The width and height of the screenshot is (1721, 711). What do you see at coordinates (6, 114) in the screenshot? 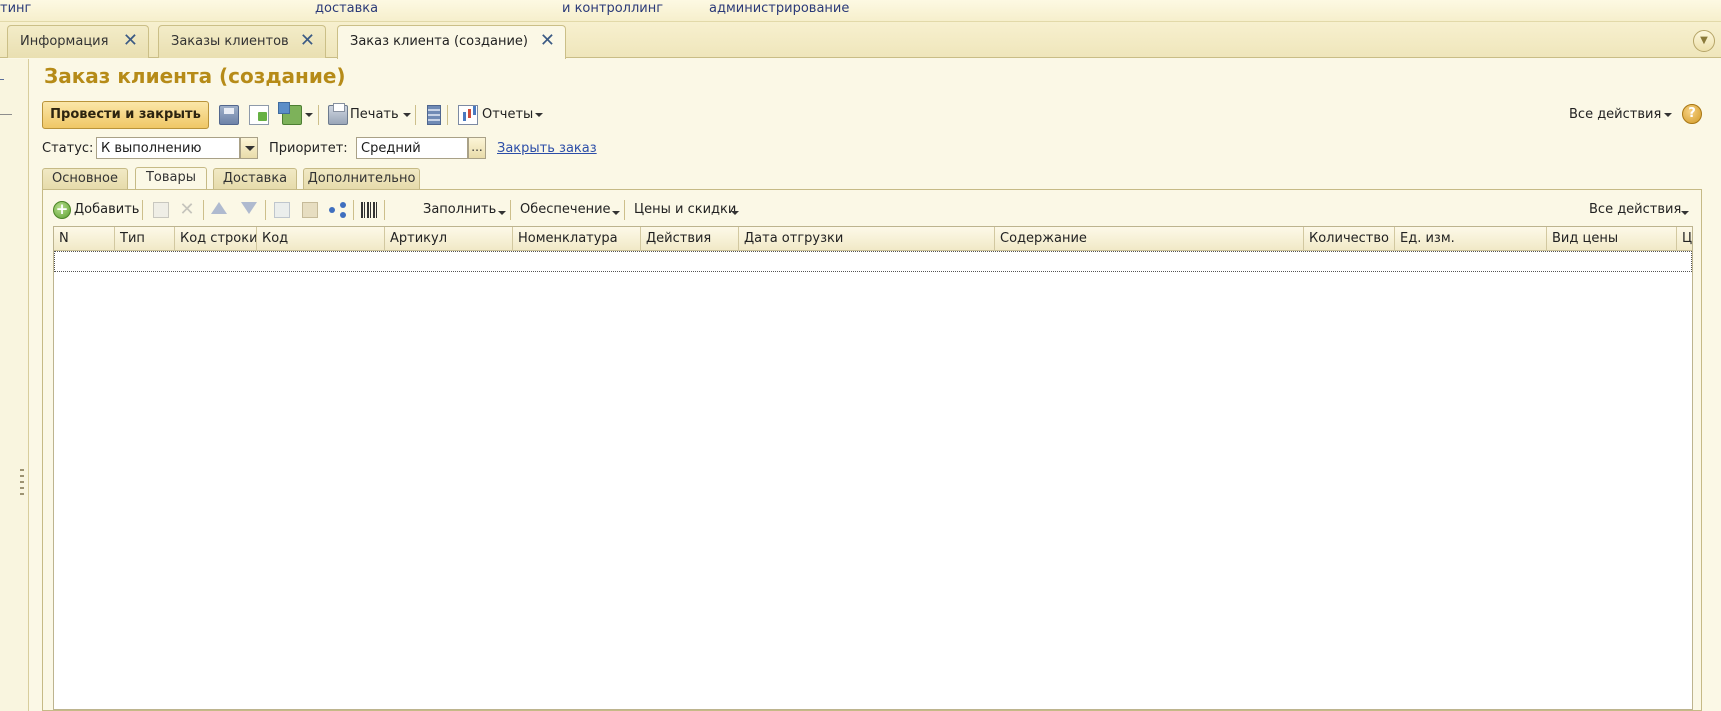
I see `panel-divider` at bounding box center [6, 114].